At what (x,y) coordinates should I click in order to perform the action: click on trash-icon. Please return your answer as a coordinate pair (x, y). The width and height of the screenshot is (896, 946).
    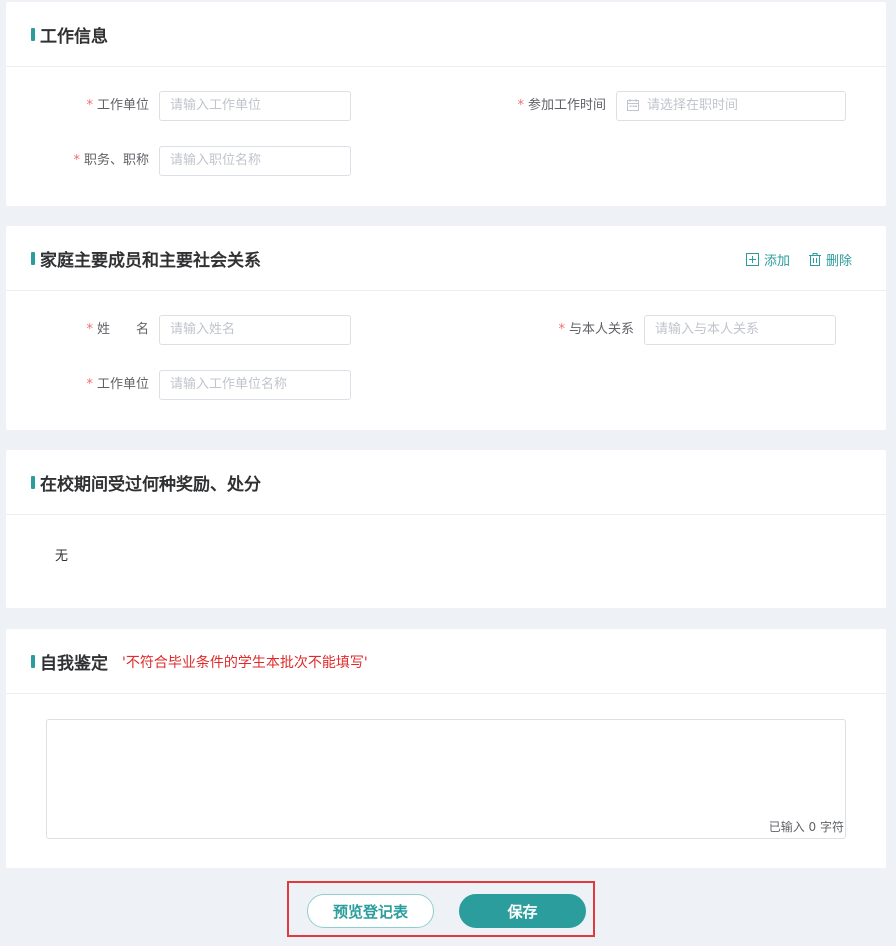
    Looking at the image, I should click on (815, 259).